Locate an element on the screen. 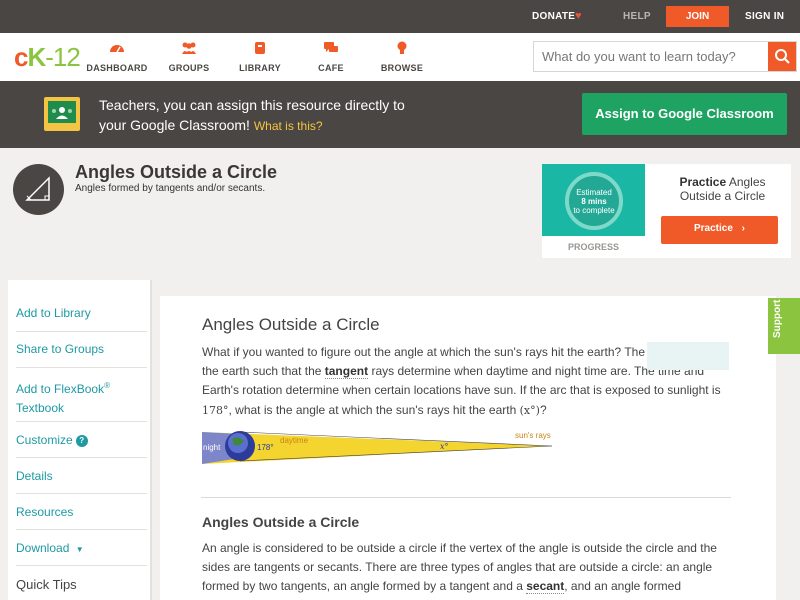  progress-graphic: Estimated 8 mins to complete is located at coordinates (593, 200).